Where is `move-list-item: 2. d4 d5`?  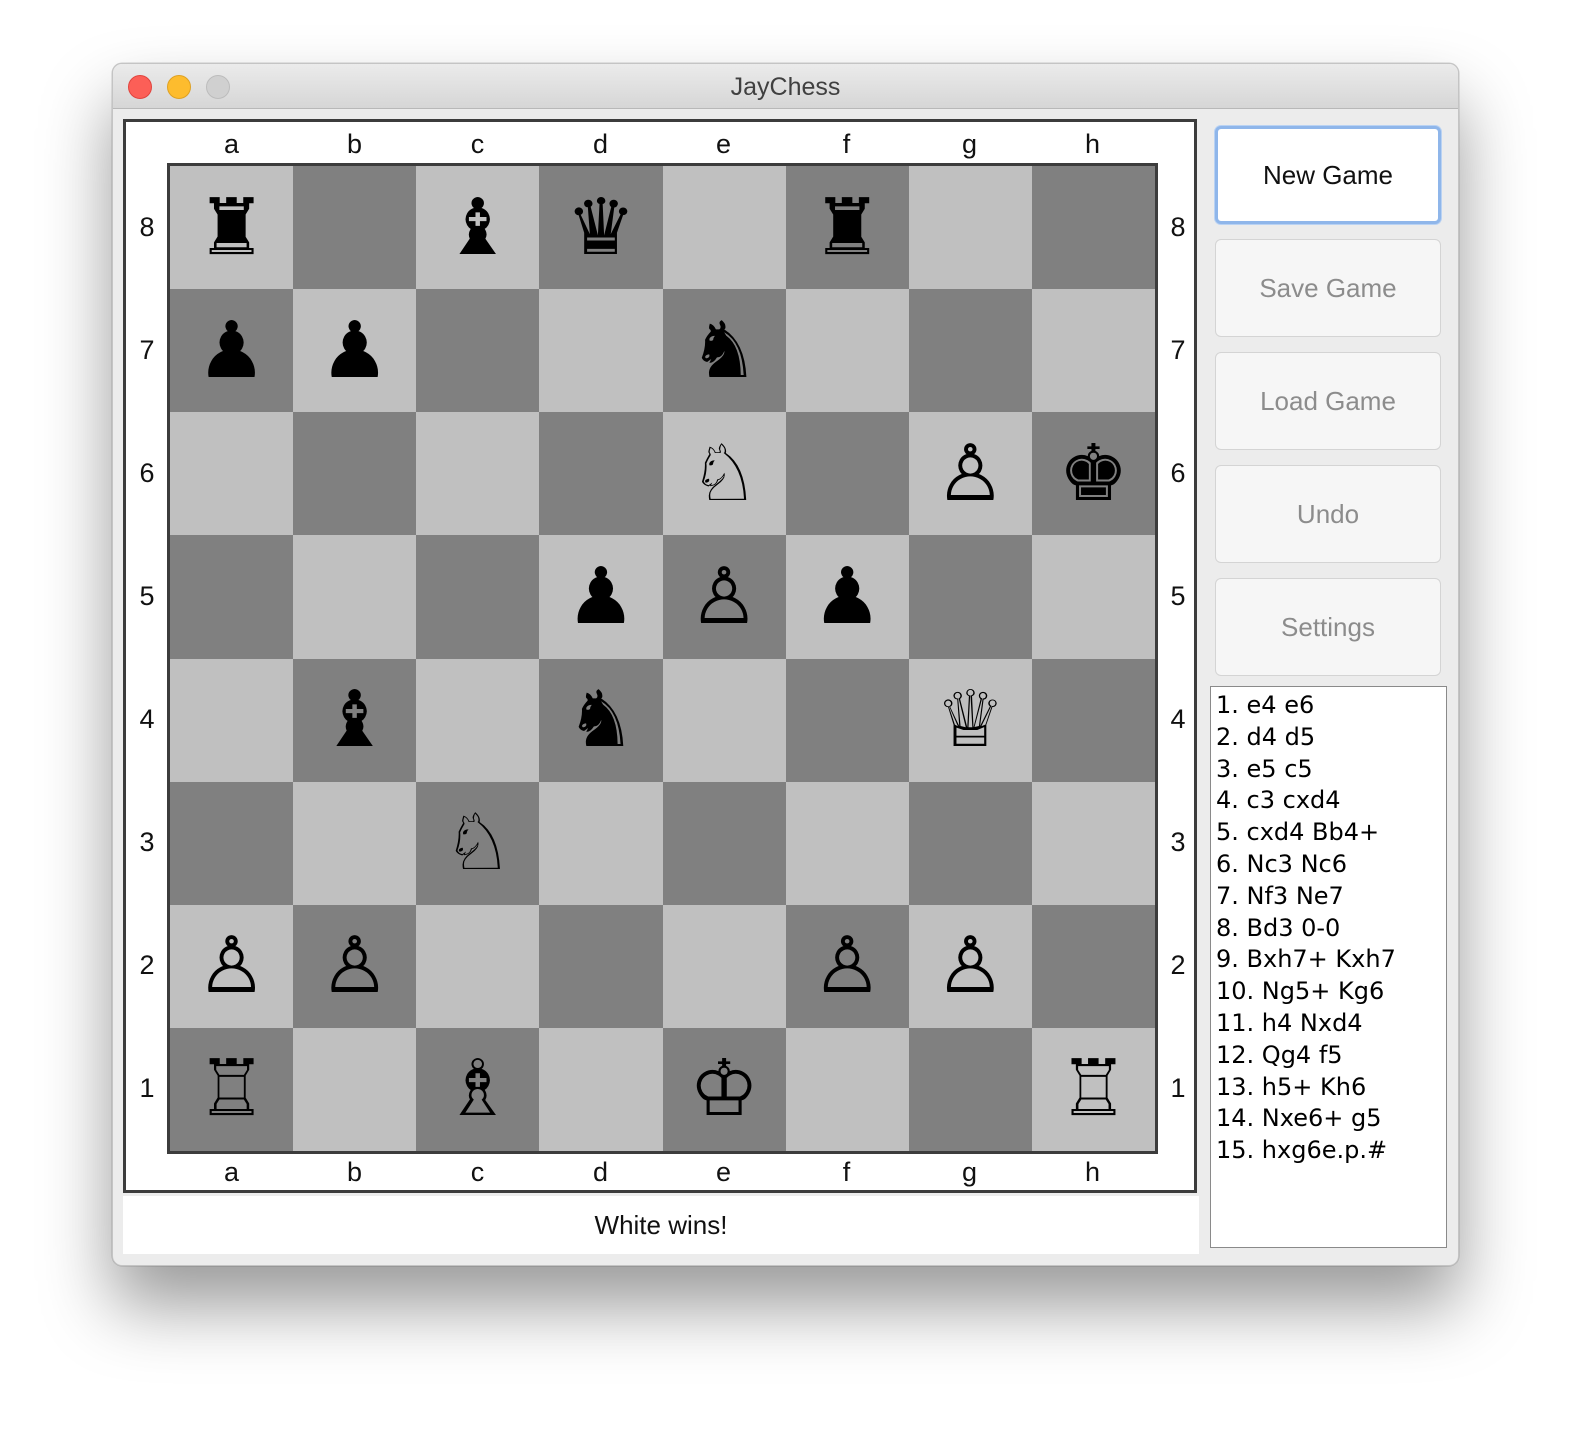
move-list-item: 2. d4 d5 is located at coordinates (1331, 738).